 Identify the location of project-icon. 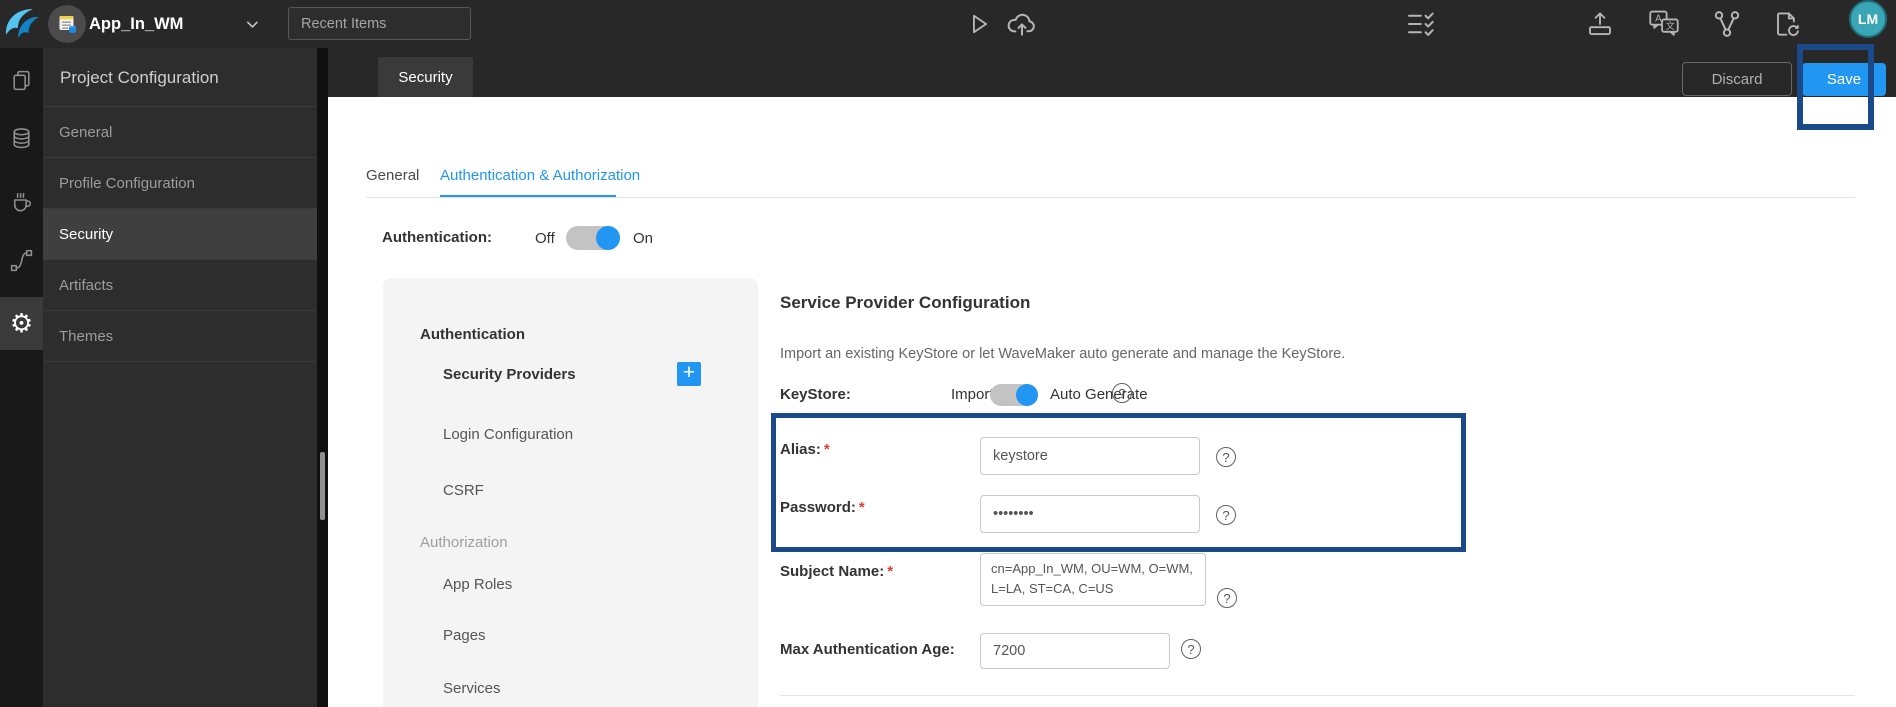
(67, 24).